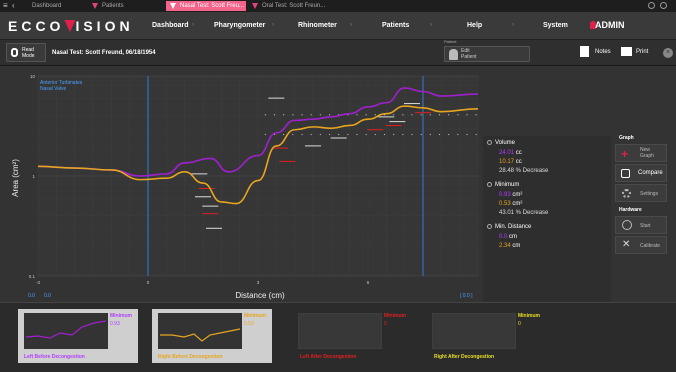  What do you see at coordinates (509, 227) in the screenshot?
I see `min-distance-header: Min. Distance` at bounding box center [509, 227].